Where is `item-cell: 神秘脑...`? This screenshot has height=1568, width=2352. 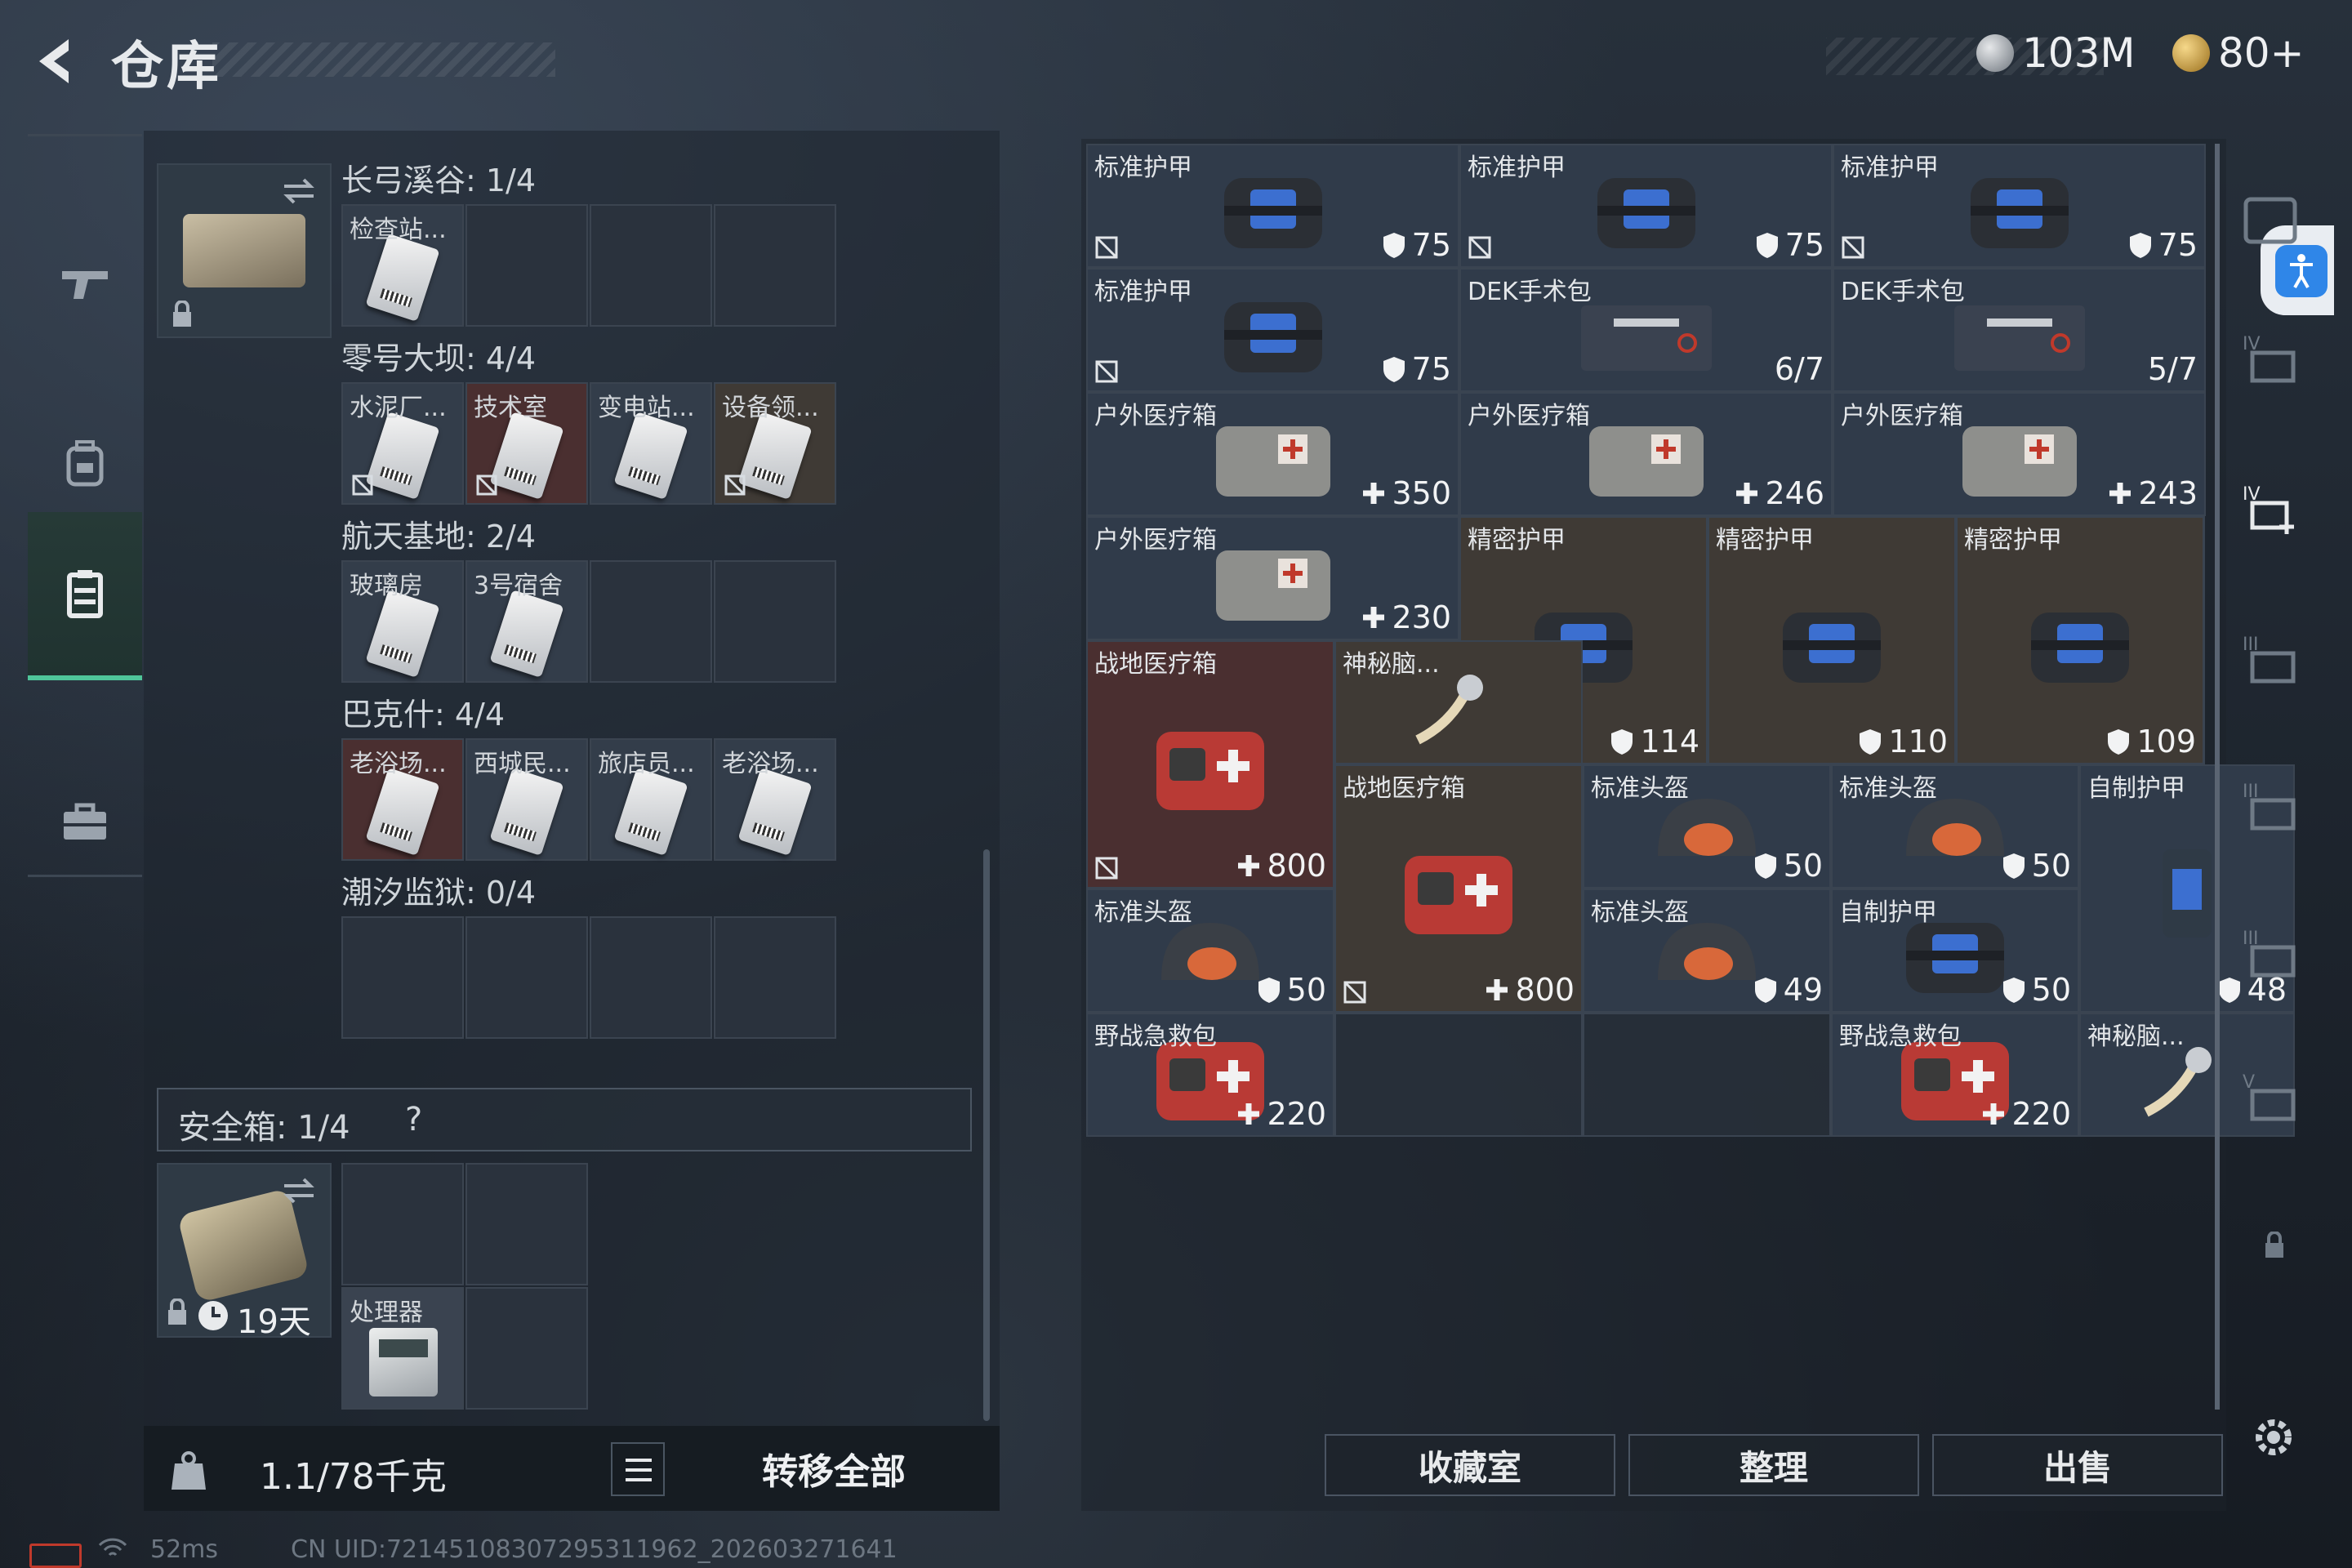
item-cell: 神秘脑... is located at coordinates (1458, 702).